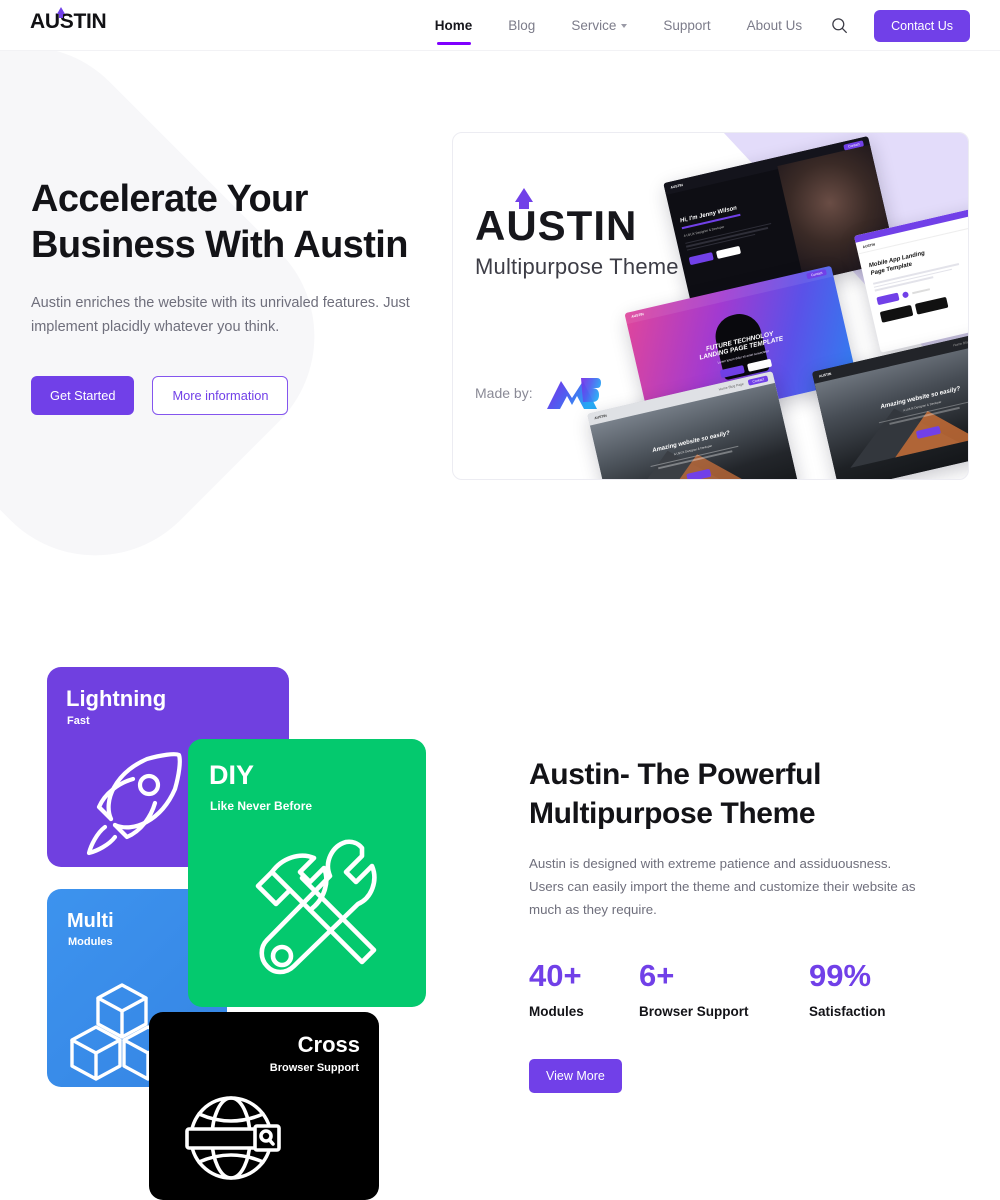 This screenshot has width=1000, height=1200. Describe the element at coordinates (729, 794) in the screenshot. I see `about-title: Austin- The Powerful Multipurpose Theme` at that location.